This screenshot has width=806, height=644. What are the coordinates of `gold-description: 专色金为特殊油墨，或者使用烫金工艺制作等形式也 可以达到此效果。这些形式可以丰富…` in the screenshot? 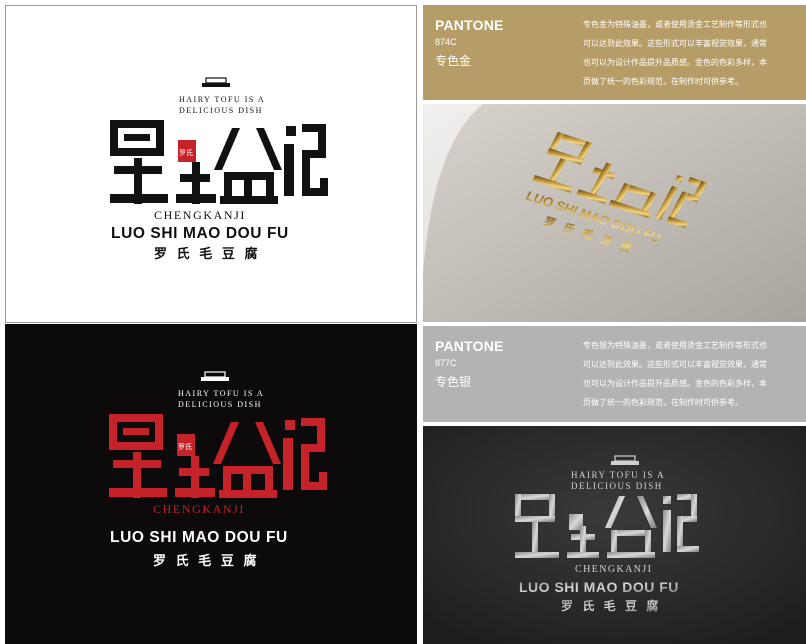 It's located at (691, 53).